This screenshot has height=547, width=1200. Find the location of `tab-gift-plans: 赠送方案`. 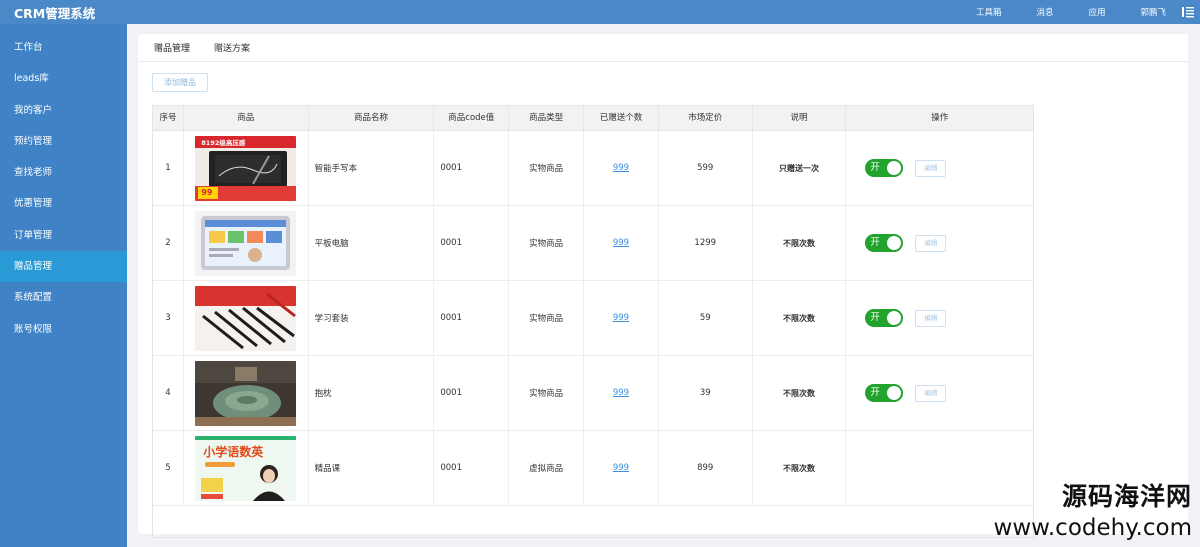

tab-gift-plans: 赠送方案 is located at coordinates (232, 52).